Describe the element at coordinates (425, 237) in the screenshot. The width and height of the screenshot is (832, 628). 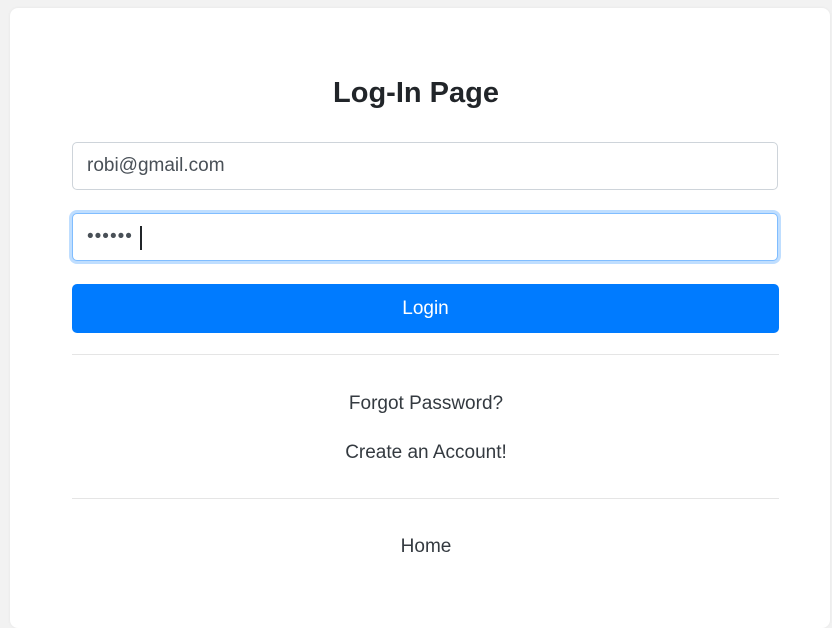
I see `password-field` at that location.